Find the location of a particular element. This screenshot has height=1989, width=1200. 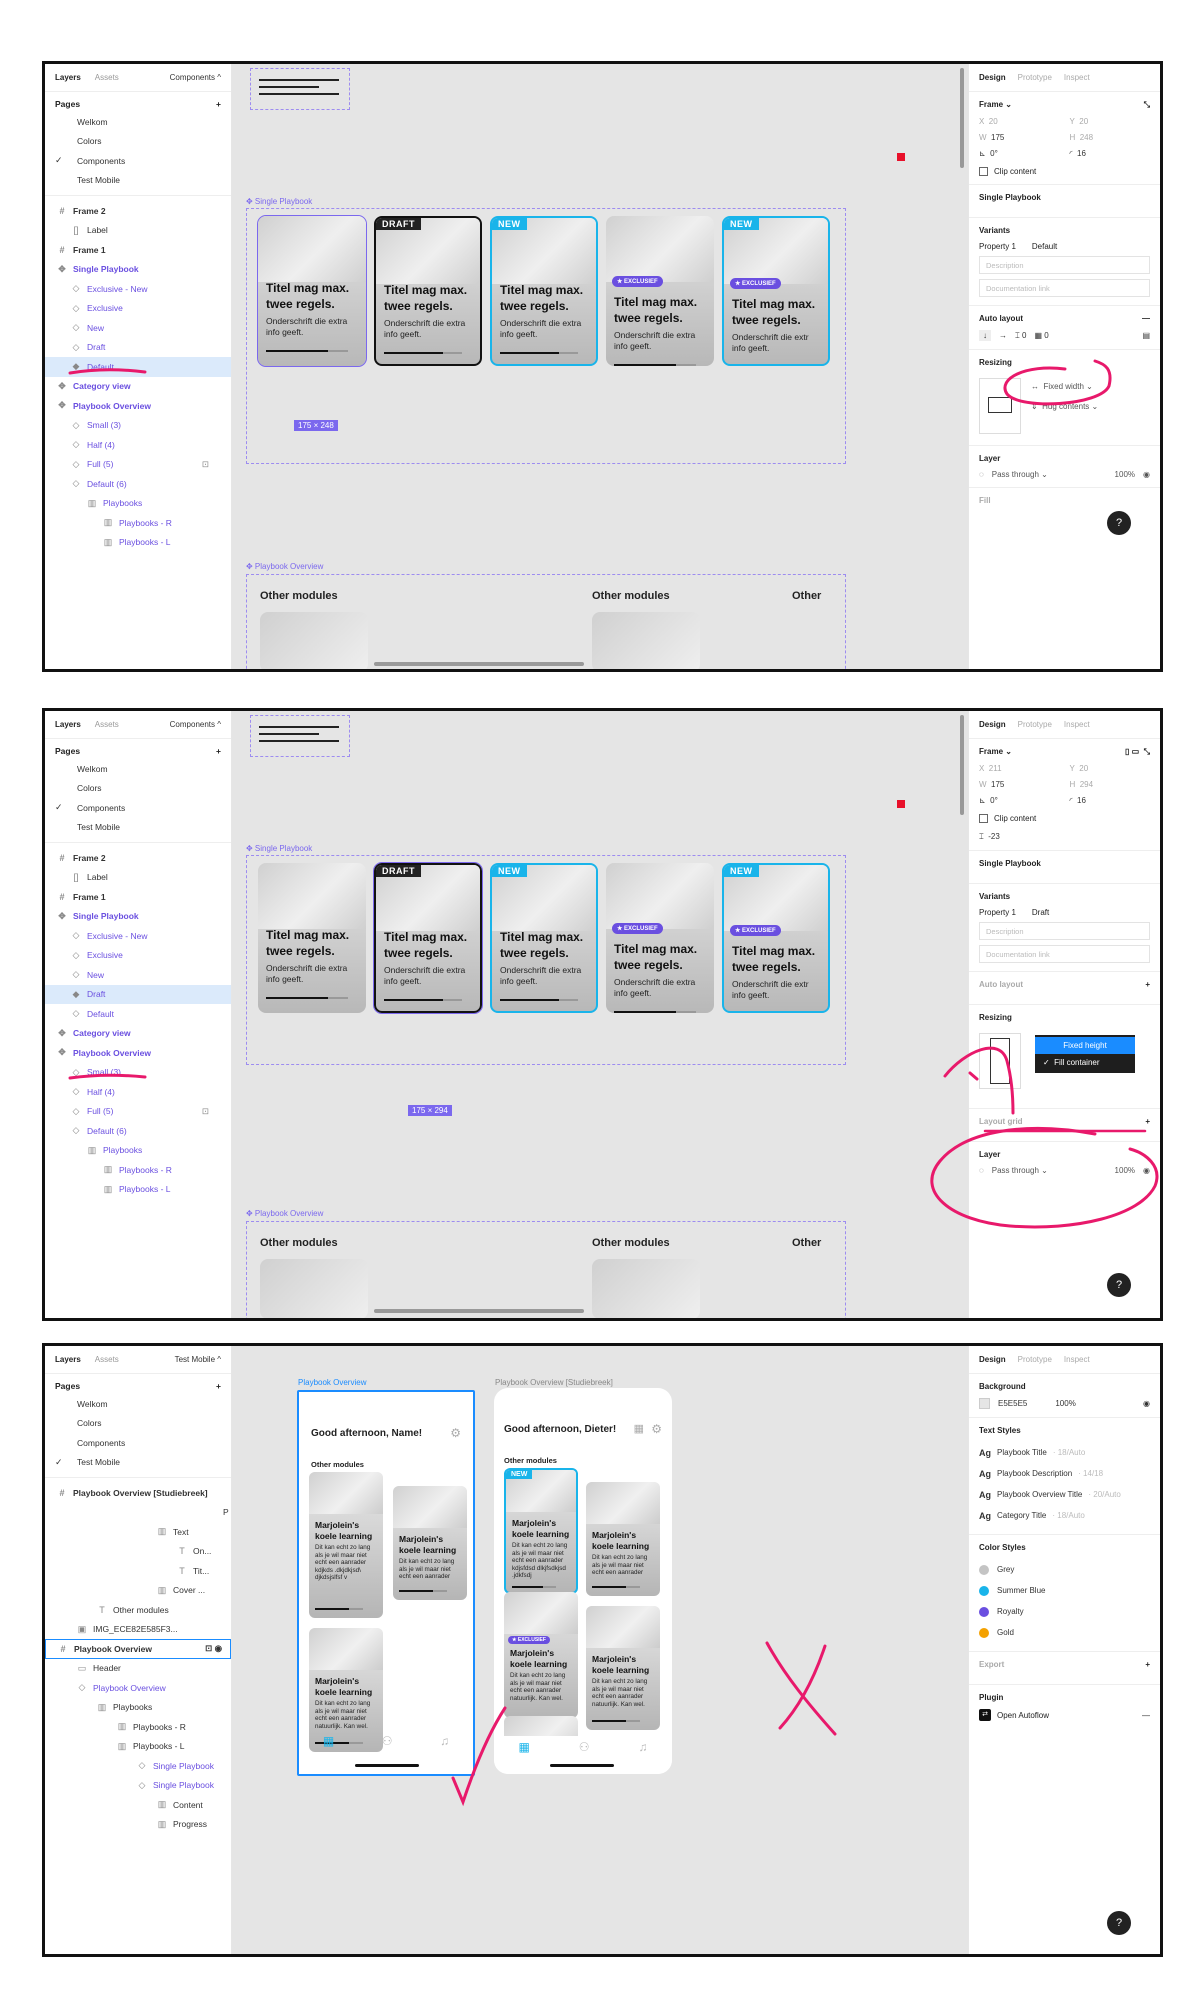

layer-item: ◇ Exclusive - New is located at coordinates (138, 936).